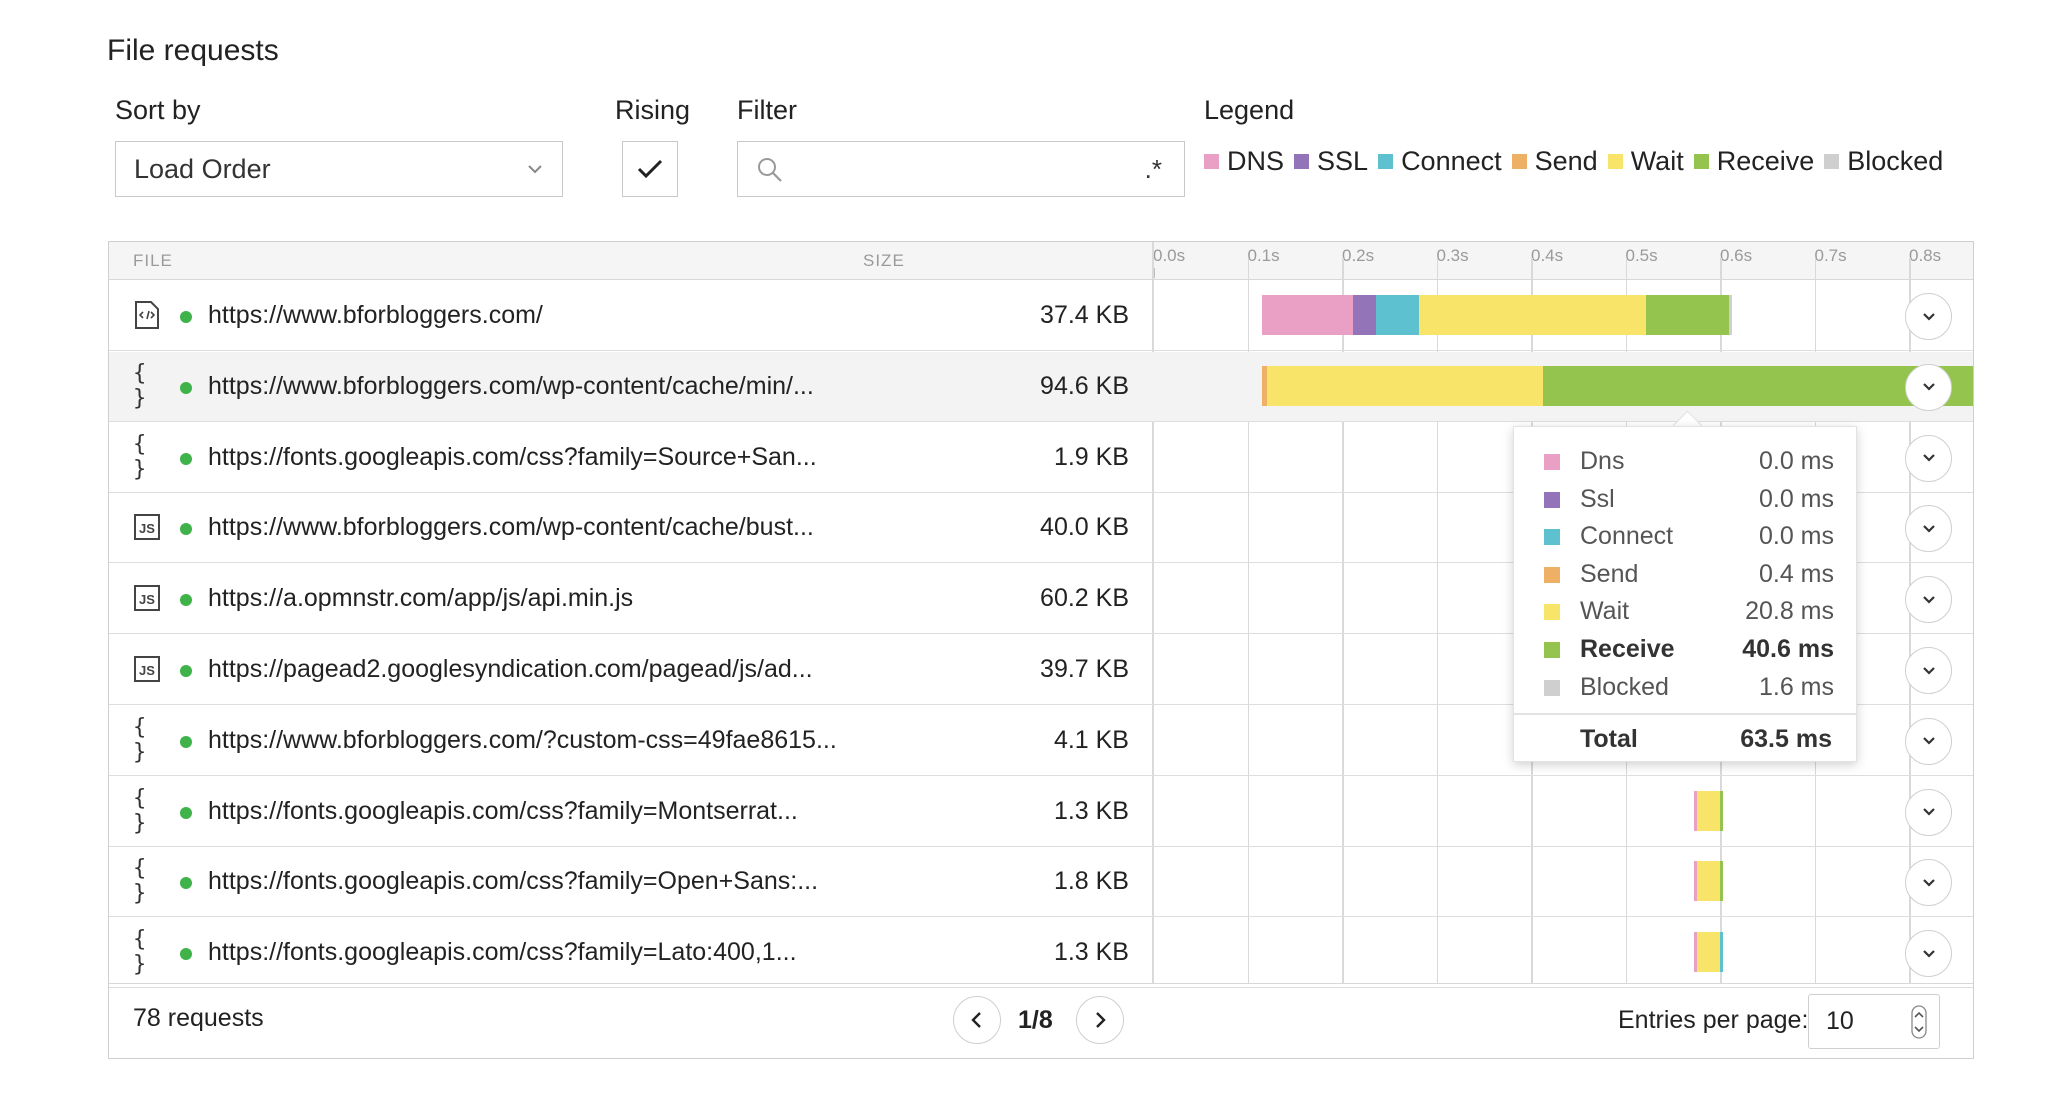  I want to click on html-file-icon, so click(147, 315).